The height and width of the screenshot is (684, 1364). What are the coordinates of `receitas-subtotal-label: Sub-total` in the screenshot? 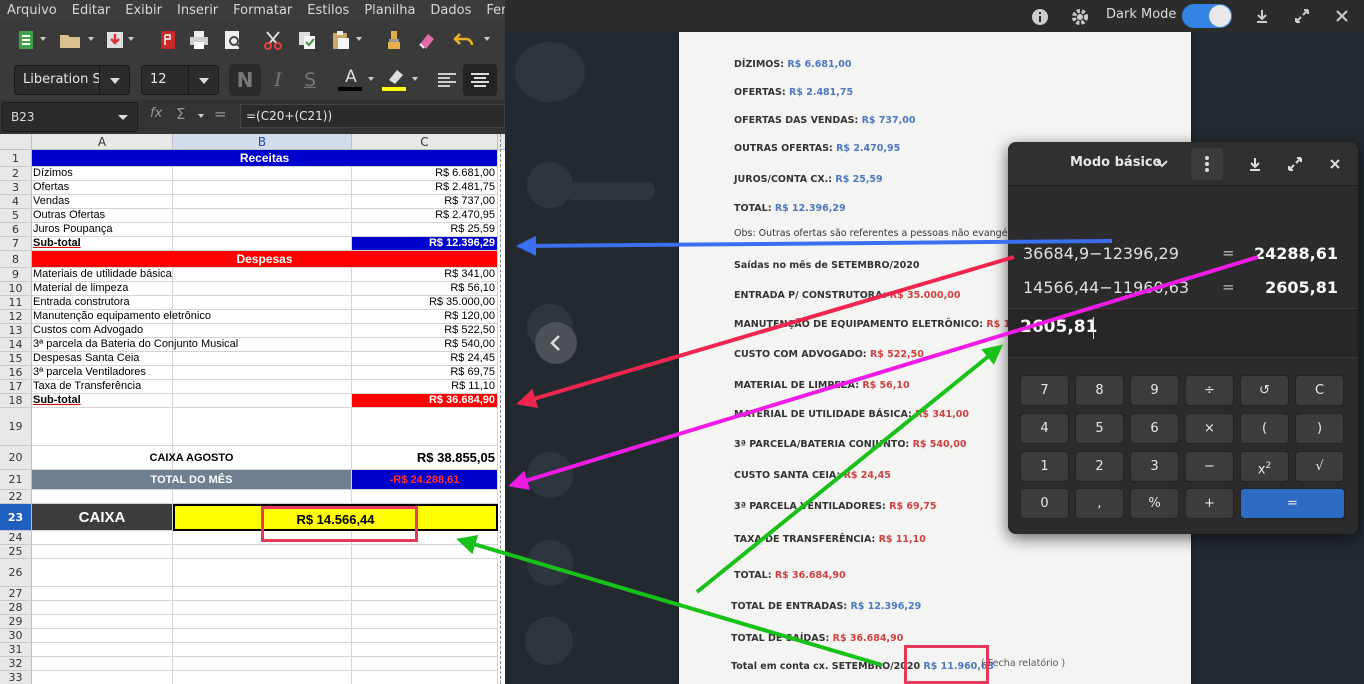 It's located at (192, 244).